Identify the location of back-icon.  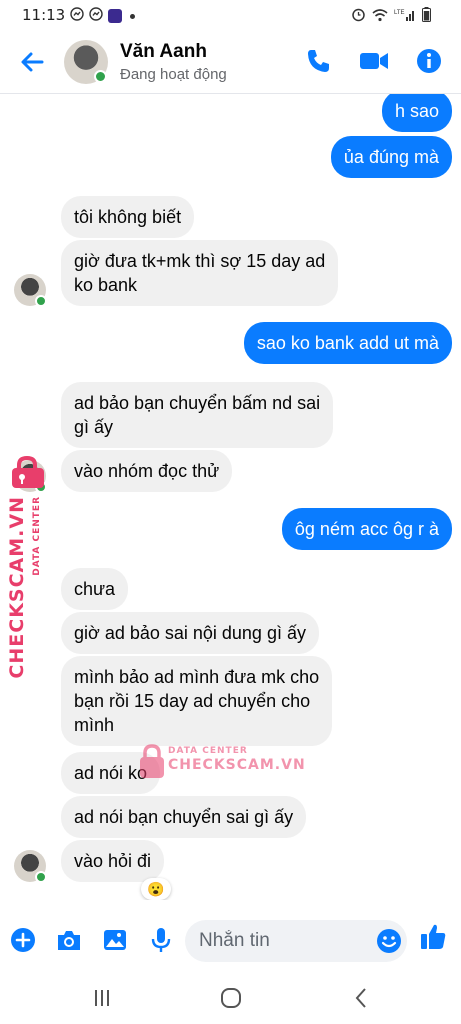
(362, 998).